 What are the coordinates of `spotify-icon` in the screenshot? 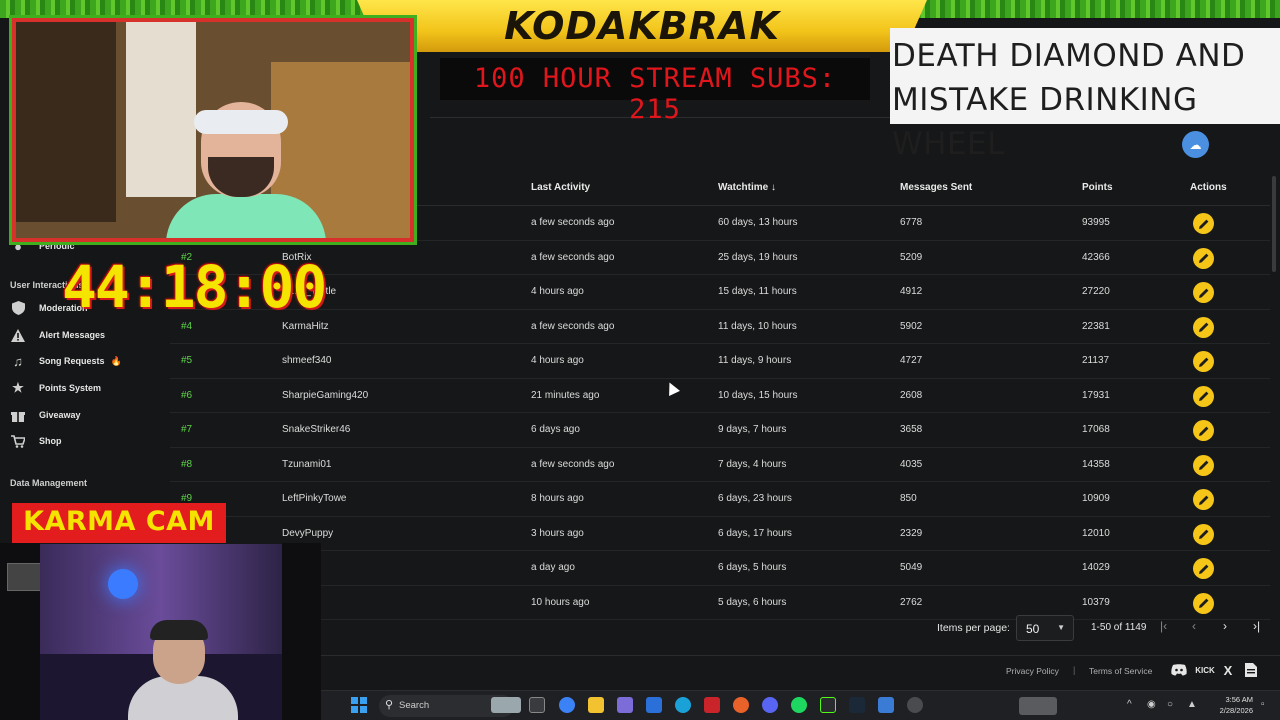 It's located at (799, 705).